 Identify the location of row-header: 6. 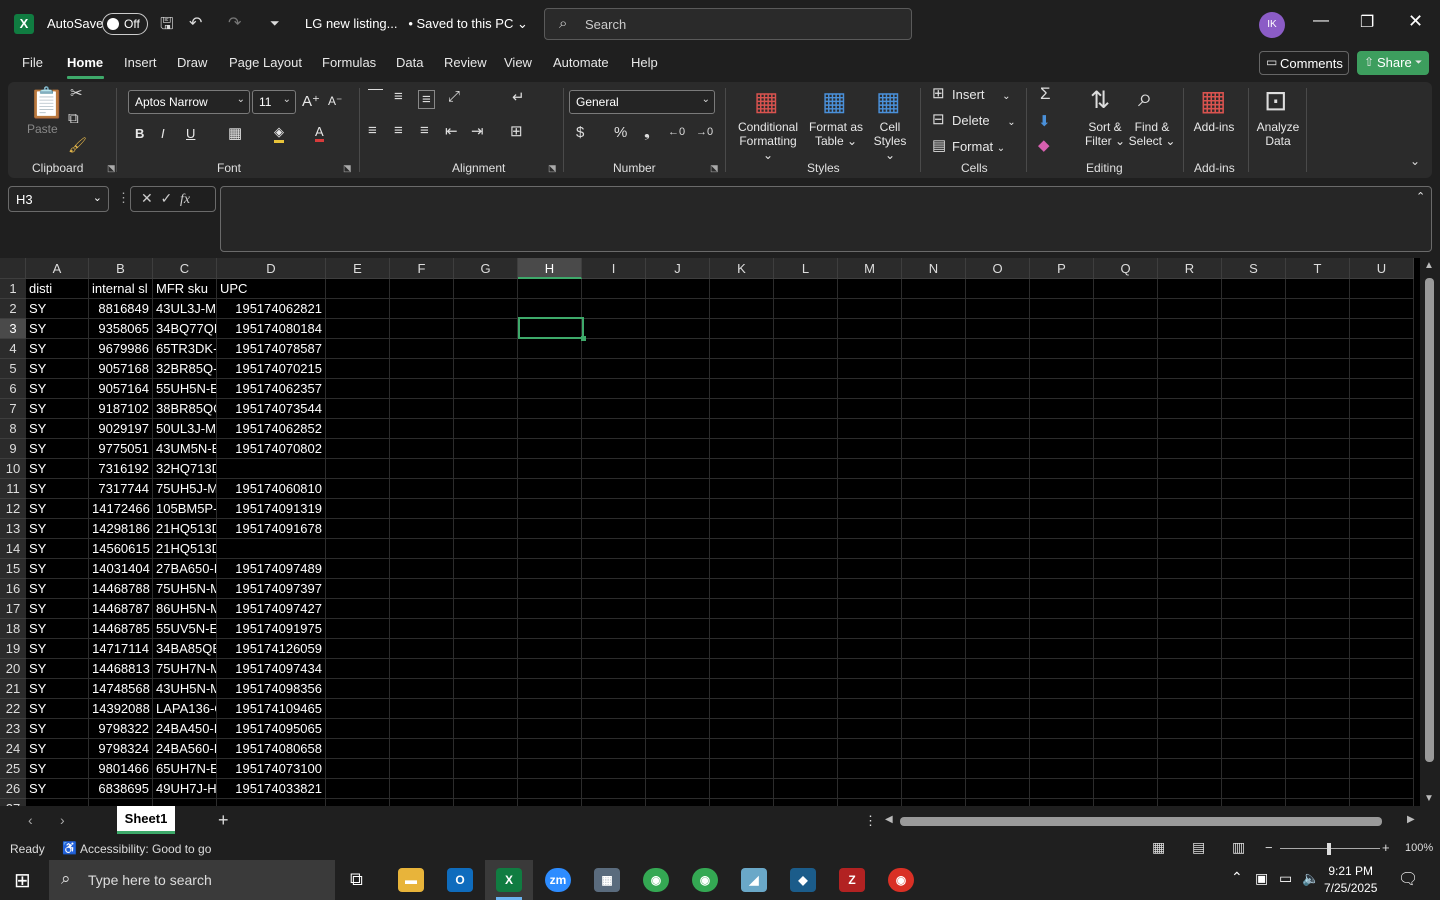
(13, 389).